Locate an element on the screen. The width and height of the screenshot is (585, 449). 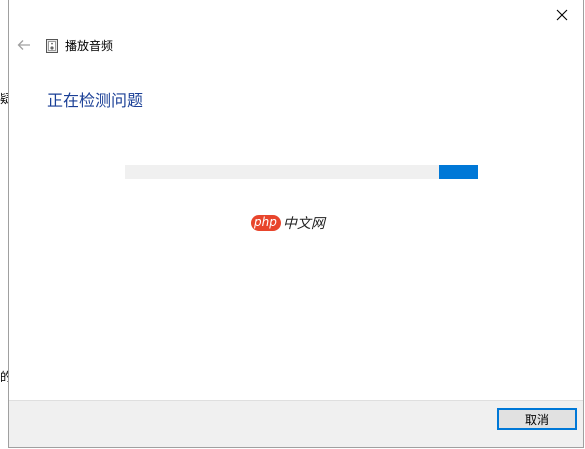
watermark-php-badge: php is located at coordinates (266, 223).